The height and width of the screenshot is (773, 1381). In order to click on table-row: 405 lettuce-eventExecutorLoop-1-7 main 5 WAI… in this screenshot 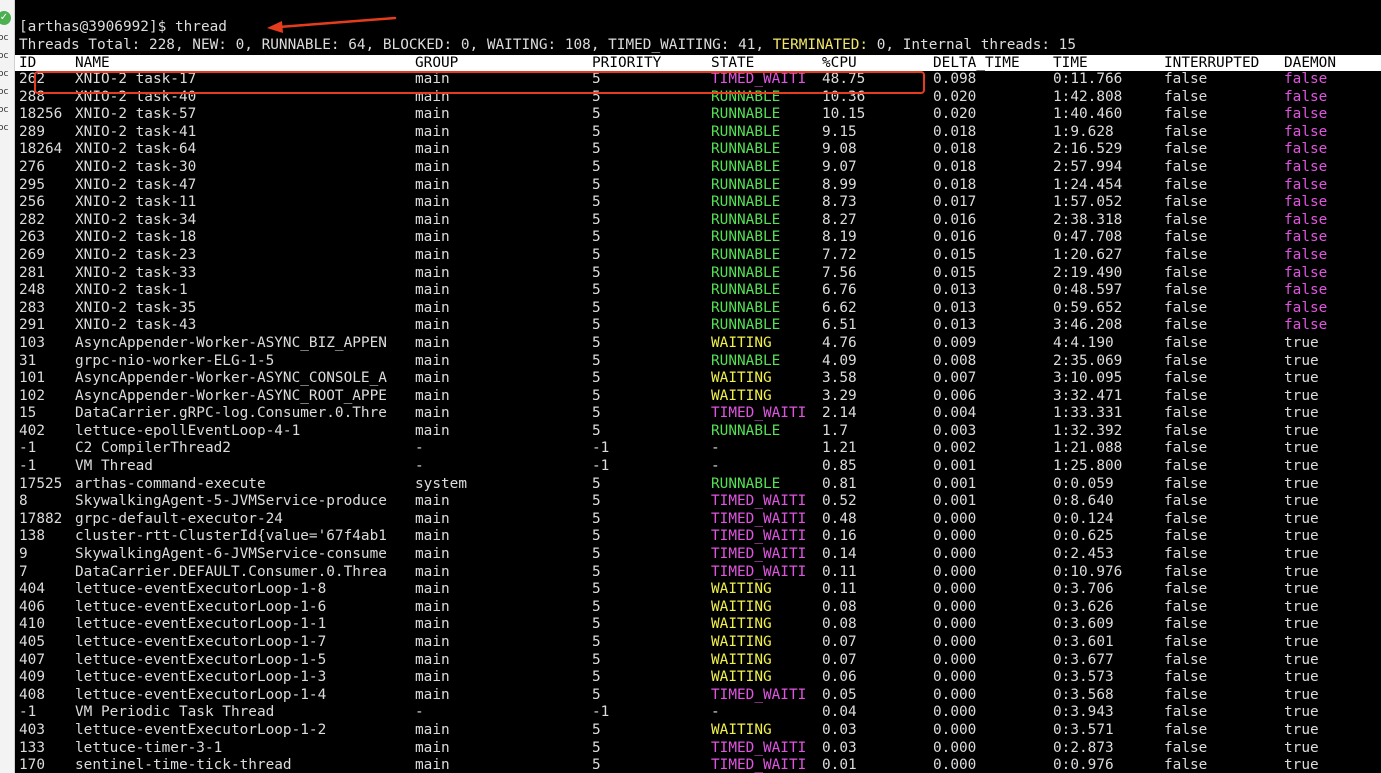, I will do `click(698, 643)`.